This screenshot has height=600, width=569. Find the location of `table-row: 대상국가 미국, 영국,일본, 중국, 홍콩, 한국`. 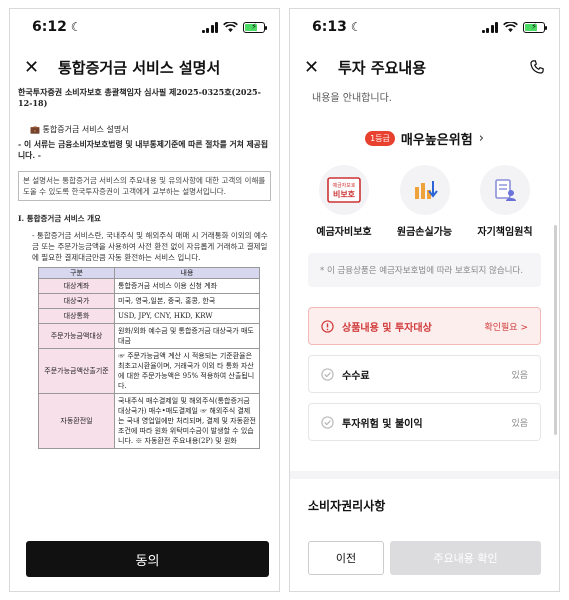

table-row: 대상국가 미국, 영국,일본, 중국, 홍콩, 한국 is located at coordinates (149, 301).